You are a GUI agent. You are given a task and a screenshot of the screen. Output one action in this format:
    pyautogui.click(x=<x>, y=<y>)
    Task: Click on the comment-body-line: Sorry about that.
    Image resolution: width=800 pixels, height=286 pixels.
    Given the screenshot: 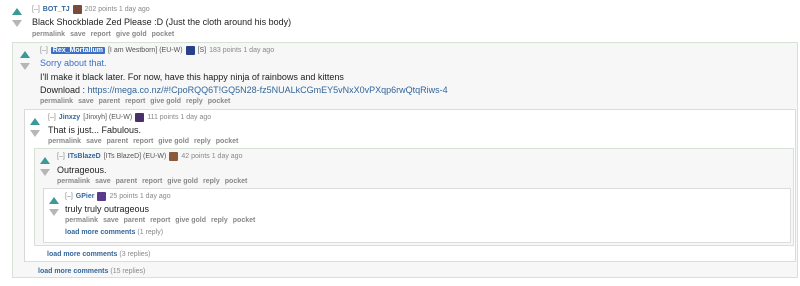 What is the action you would take?
    pyautogui.click(x=73, y=63)
    